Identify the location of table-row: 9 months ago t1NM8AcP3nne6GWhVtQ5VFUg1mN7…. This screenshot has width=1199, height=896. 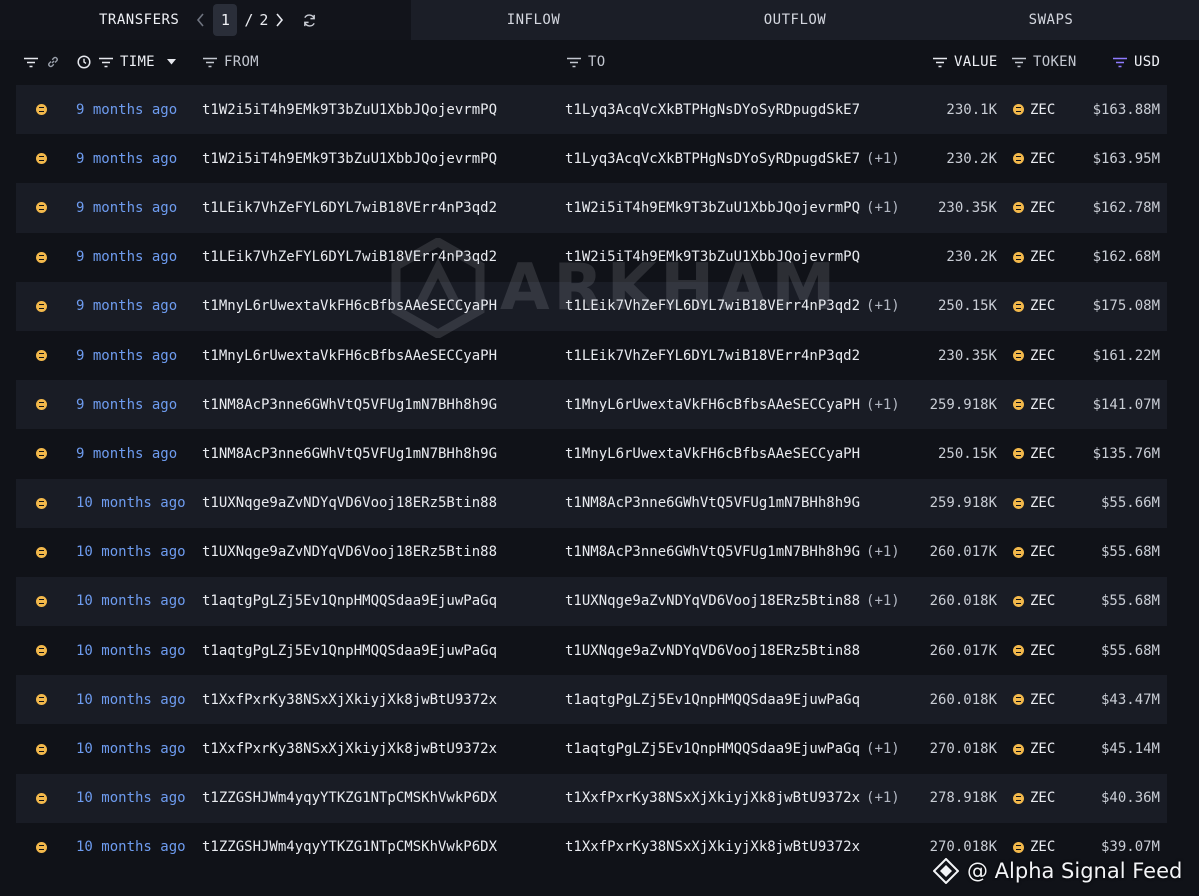
(591, 405).